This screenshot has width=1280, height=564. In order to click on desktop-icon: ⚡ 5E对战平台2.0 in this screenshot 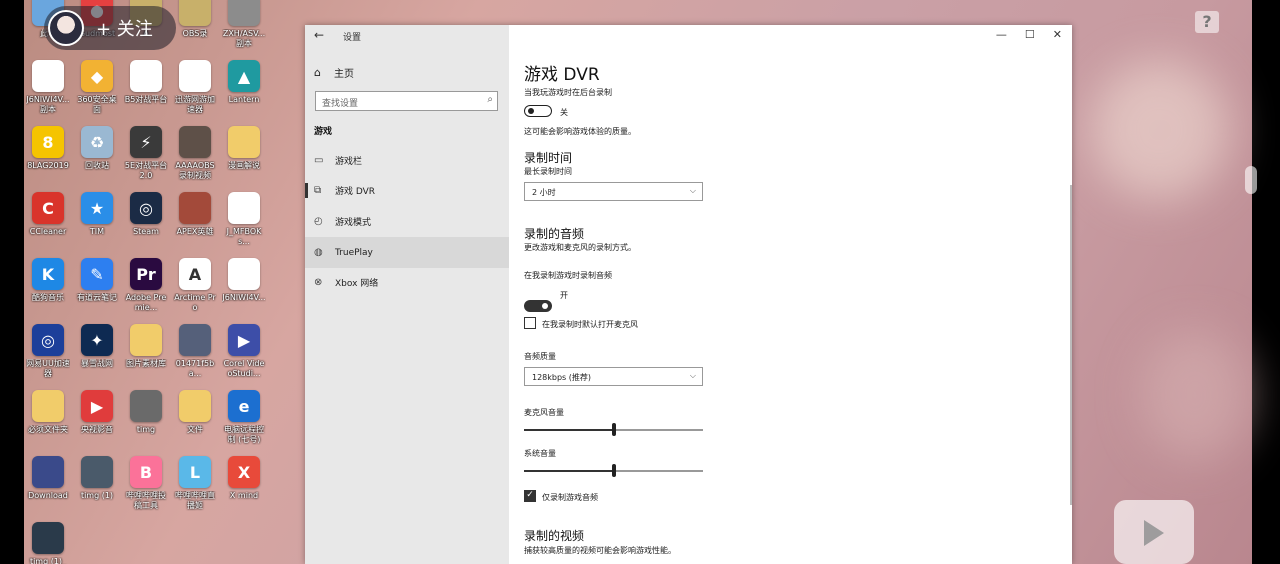, I will do `click(146, 153)`.